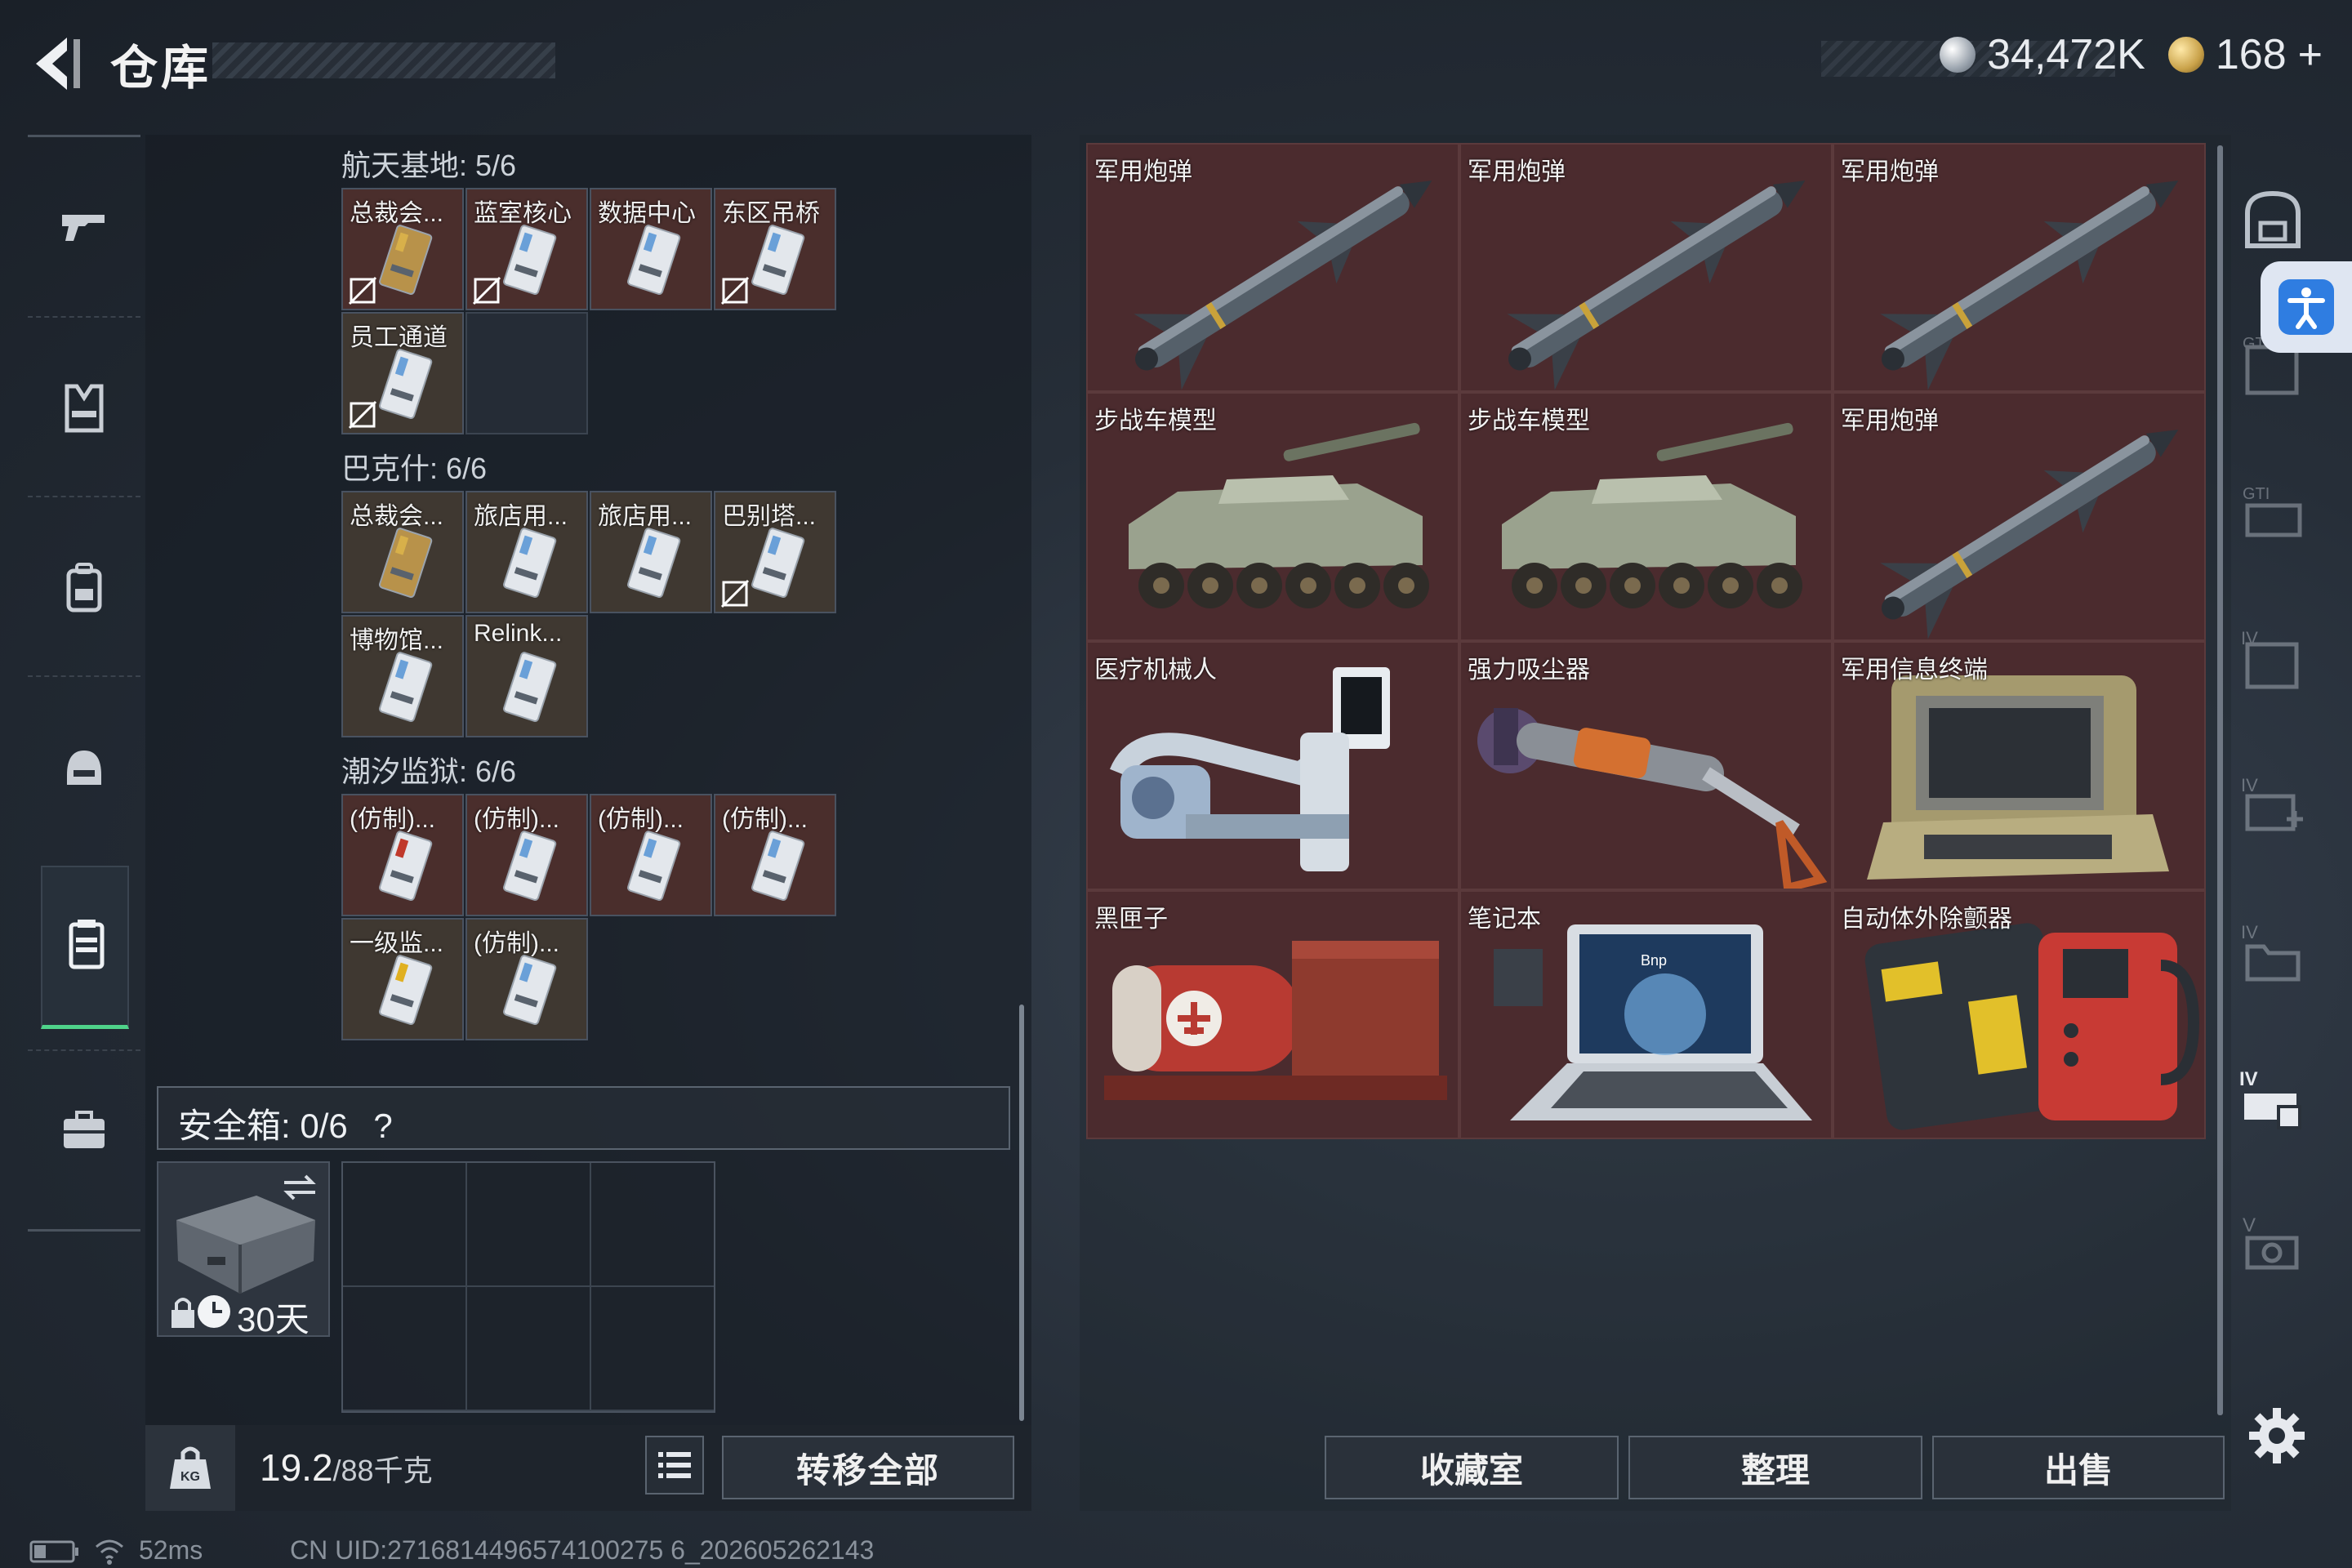 The image size is (2352, 1568). I want to click on keycard-case-icon, so click(87, 945).